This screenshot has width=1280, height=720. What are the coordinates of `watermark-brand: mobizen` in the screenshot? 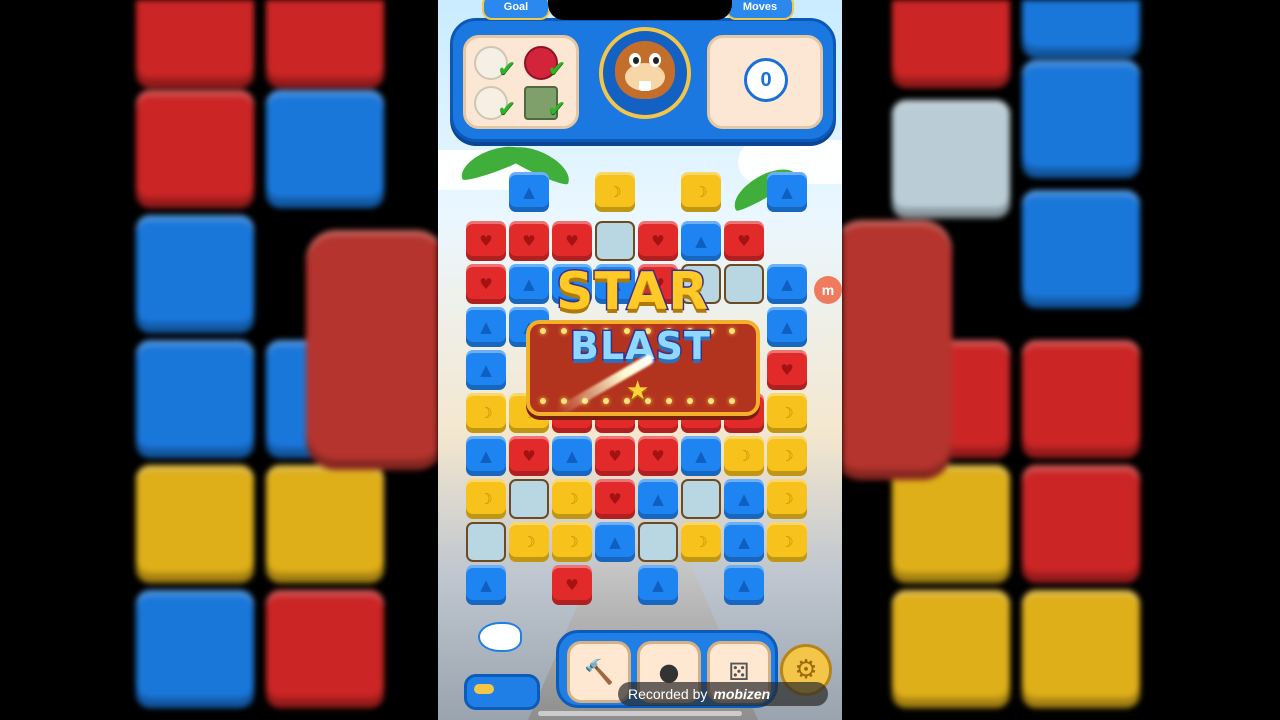 It's located at (742, 694).